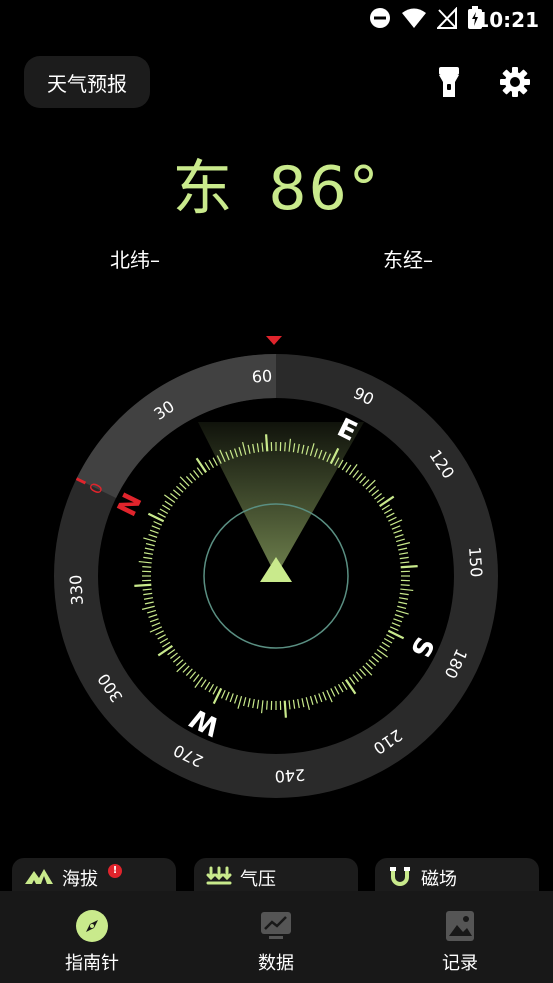 The image size is (553, 983). I want to click on degree-label: 60, so click(262, 376).